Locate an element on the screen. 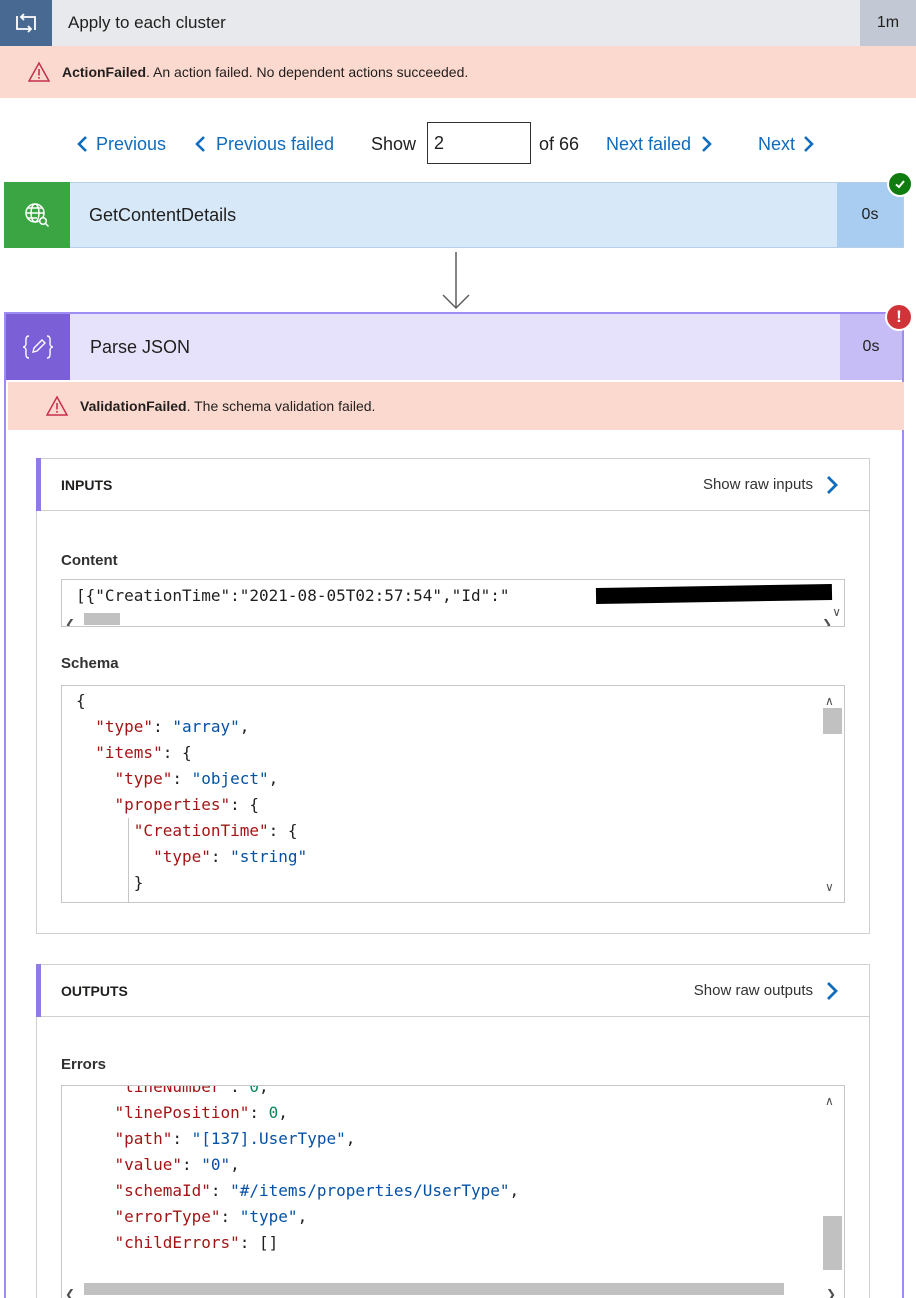 The image size is (916, 1298). redaction-mark is located at coordinates (714, 594).